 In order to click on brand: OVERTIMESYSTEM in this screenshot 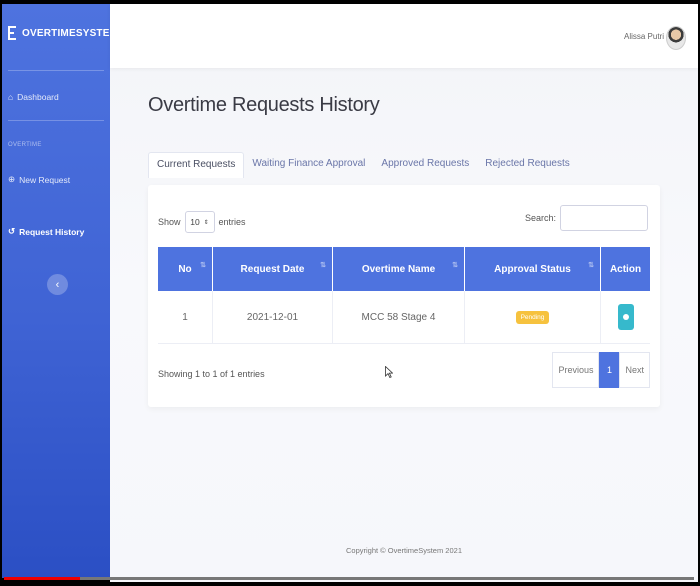, I will do `click(63, 33)`.